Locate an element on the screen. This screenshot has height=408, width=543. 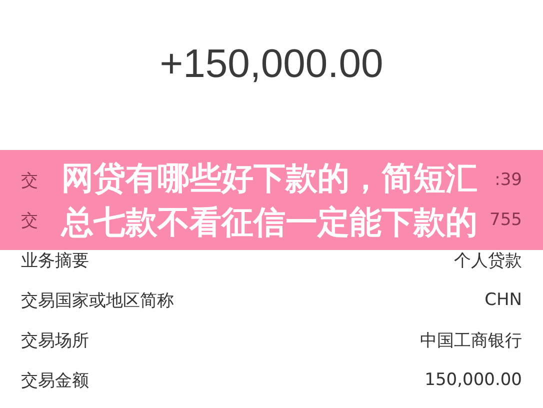
row-label: 交易金额 is located at coordinates (55, 381).